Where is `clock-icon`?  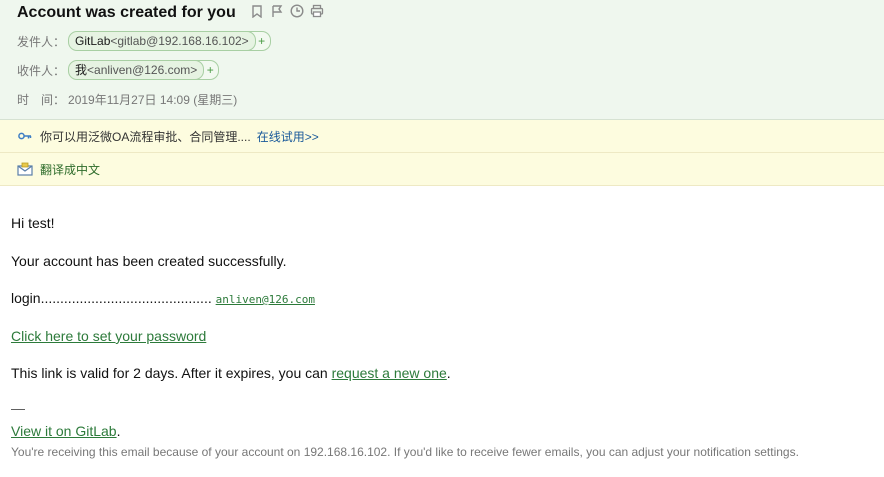
clock-icon is located at coordinates (297, 11).